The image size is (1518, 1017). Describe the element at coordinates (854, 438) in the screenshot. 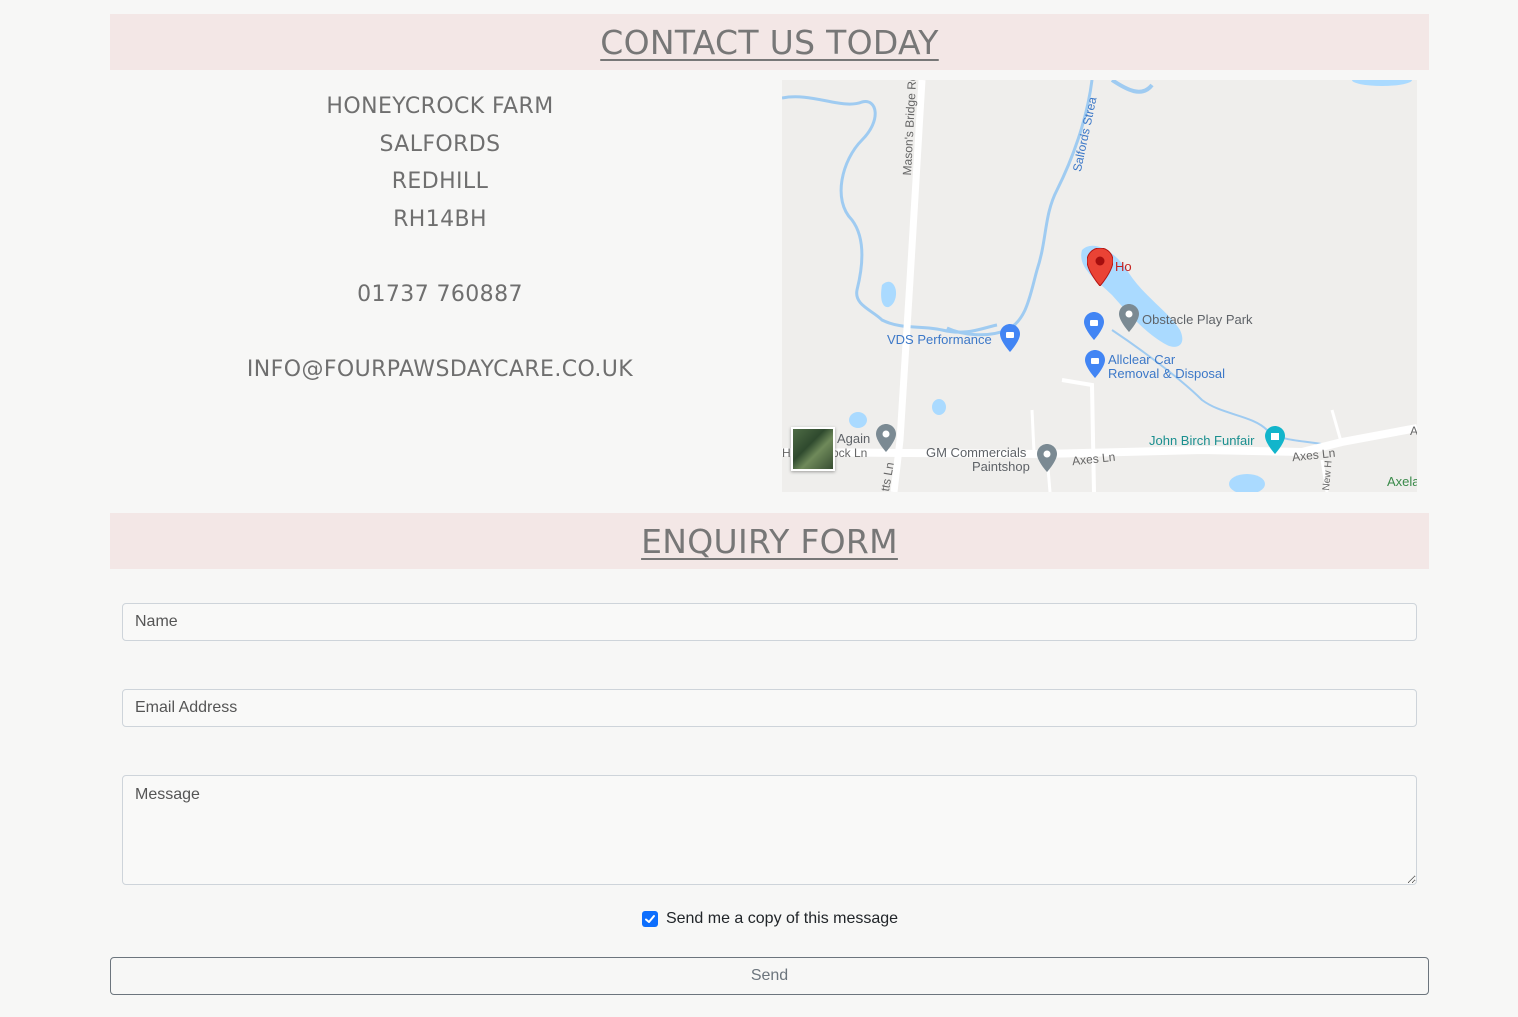

I see `again-label: Again` at that location.